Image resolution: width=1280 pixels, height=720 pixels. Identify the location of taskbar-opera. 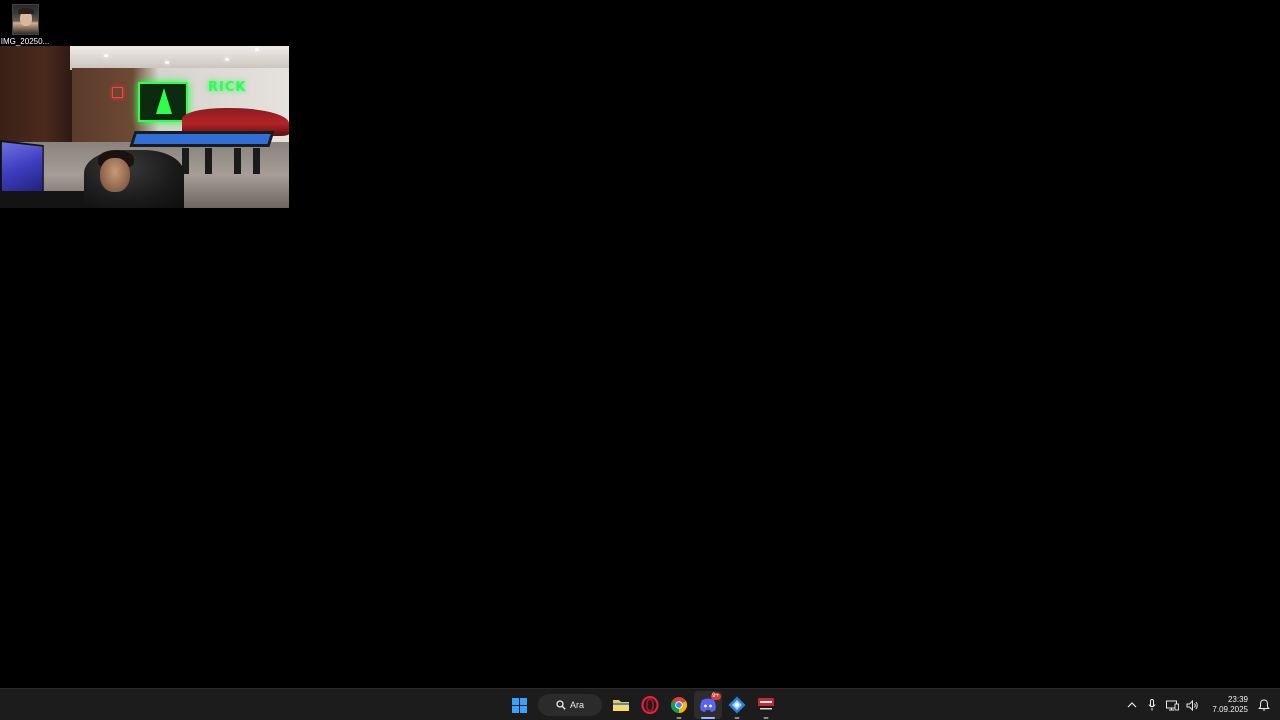
(650, 705).